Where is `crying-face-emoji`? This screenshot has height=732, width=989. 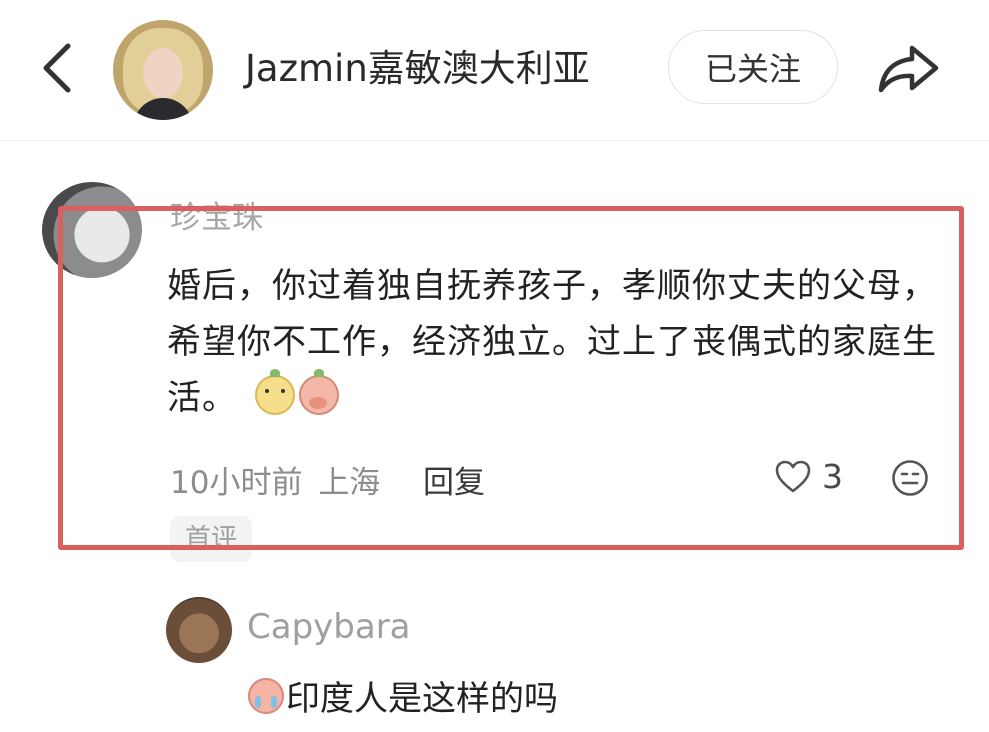
crying-face-emoji is located at coordinates (266, 696).